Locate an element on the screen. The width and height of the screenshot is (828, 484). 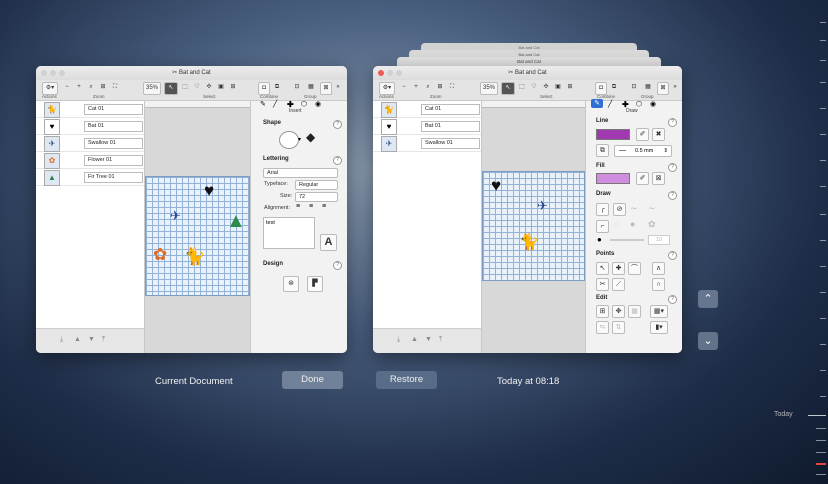
shape-dropdown-chevron-icon: ▾ is located at coordinates (299, 139).